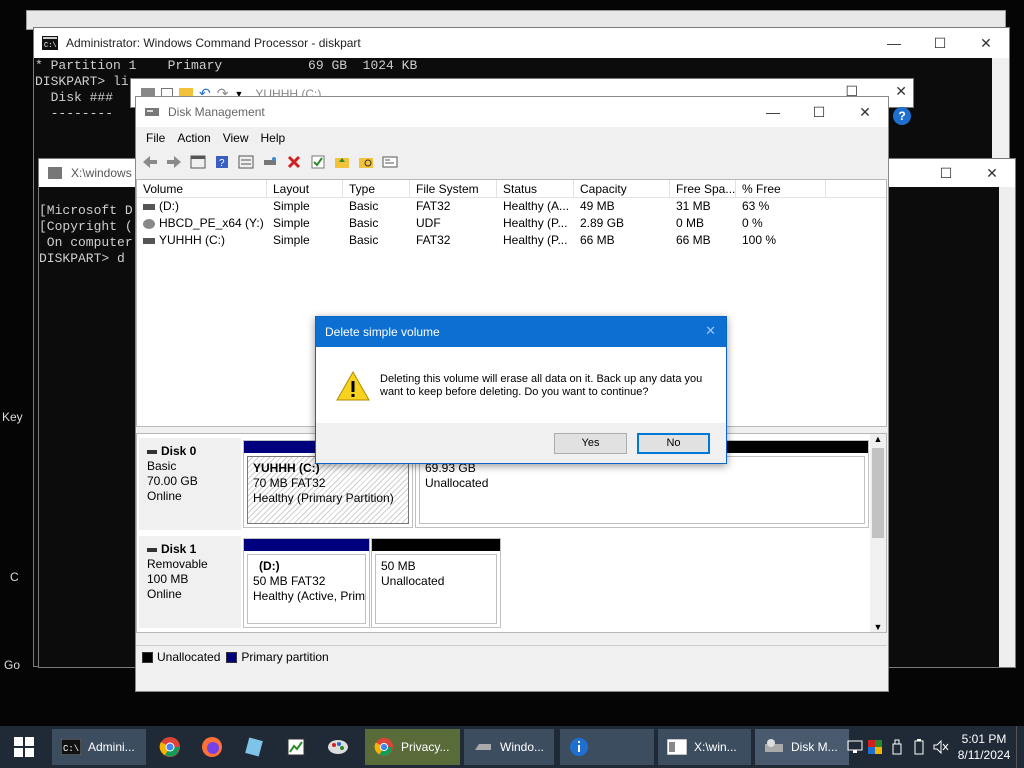 This screenshot has width=1024, height=768. What do you see at coordinates (457, 483) in the screenshot?
I see `partition-status: Unallocated` at bounding box center [457, 483].